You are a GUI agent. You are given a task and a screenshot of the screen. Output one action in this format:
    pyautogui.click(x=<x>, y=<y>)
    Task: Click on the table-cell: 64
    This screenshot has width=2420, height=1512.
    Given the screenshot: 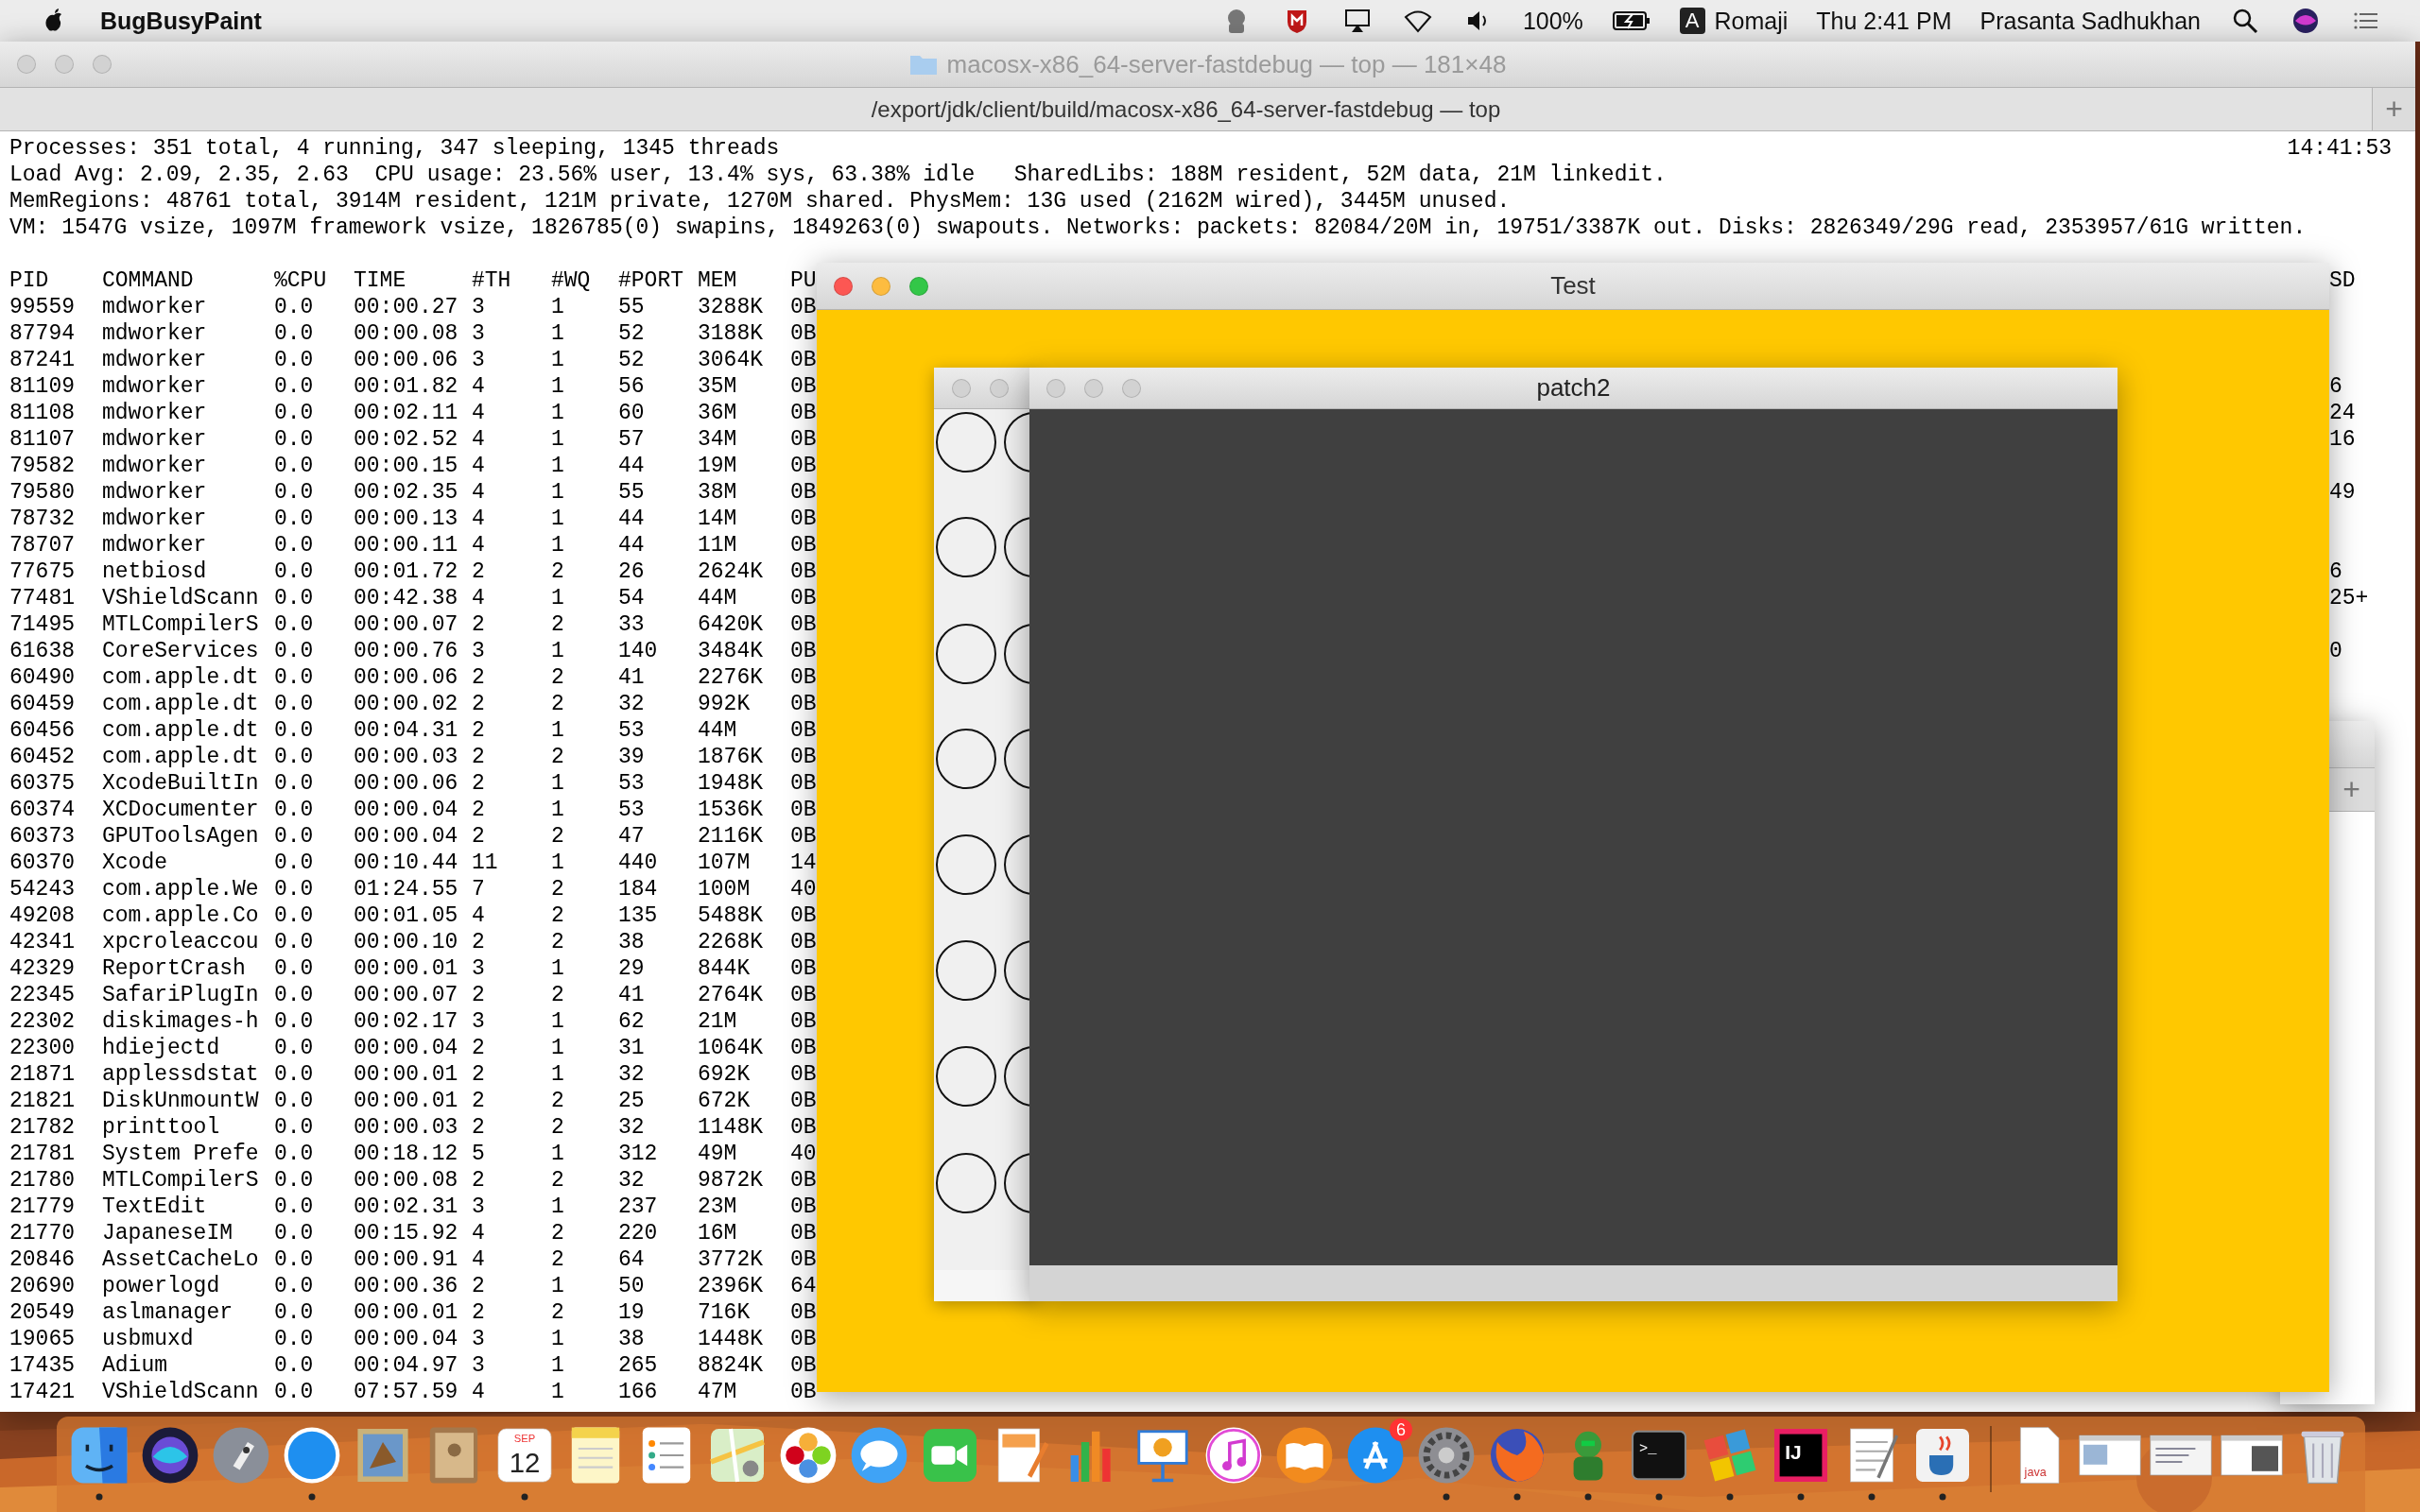 What is the action you would take?
    pyautogui.click(x=803, y=1286)
    